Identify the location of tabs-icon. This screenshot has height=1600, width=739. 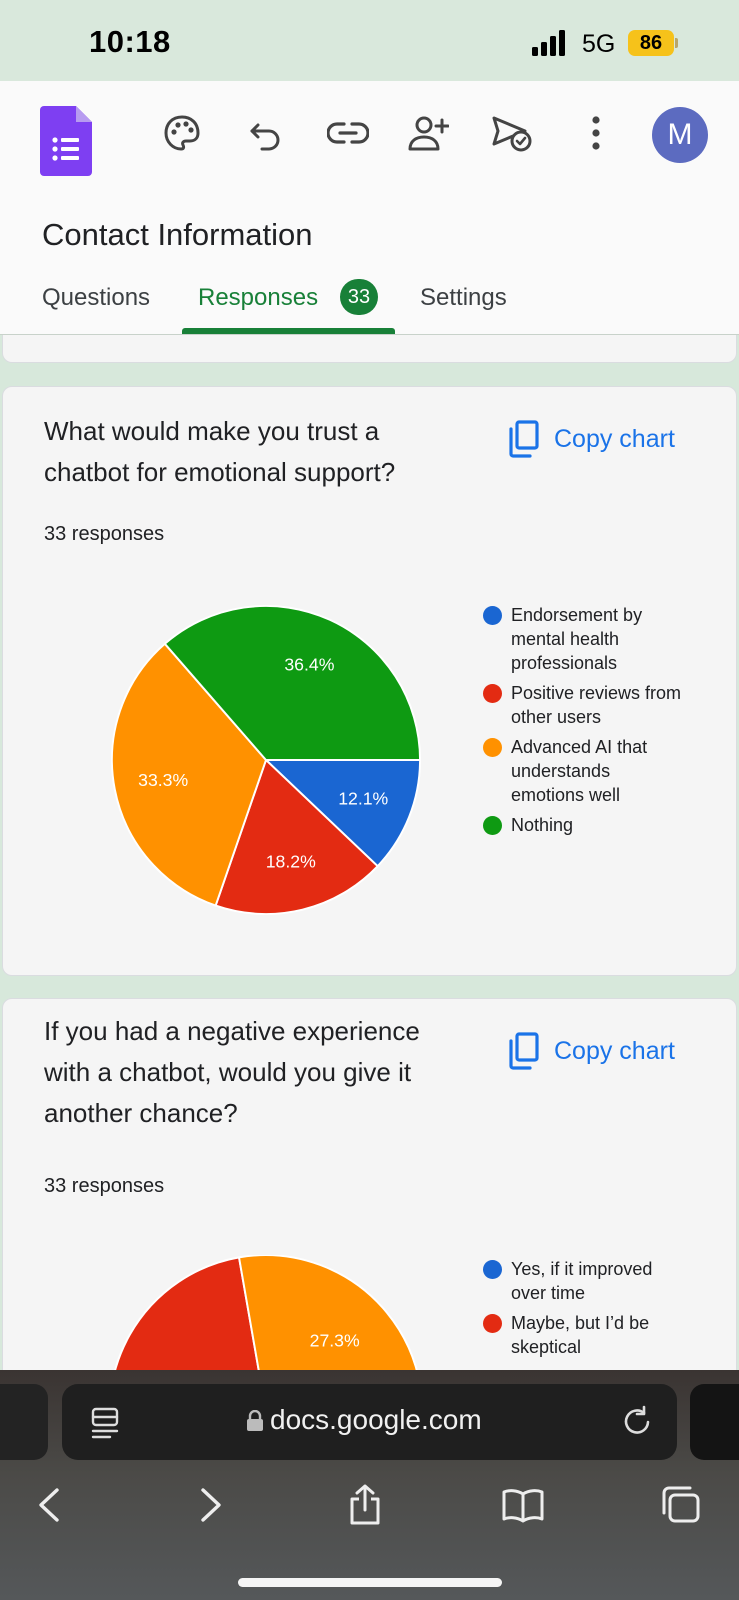
(681, 1505).